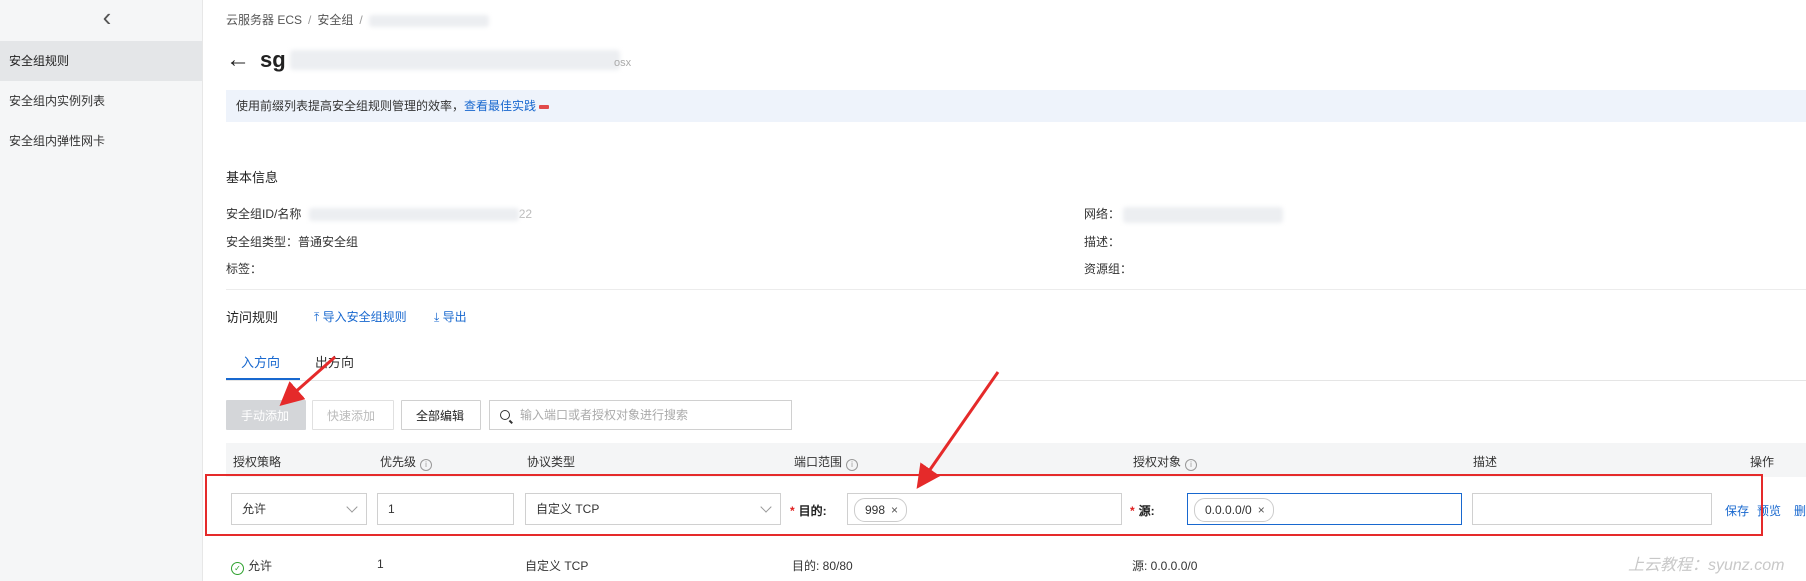 The height and width of the screenshot is (581, 1806). Describe the element at coordinates (317, 317) in the screenshot. I see `upload-icon: ⤒` at that location.